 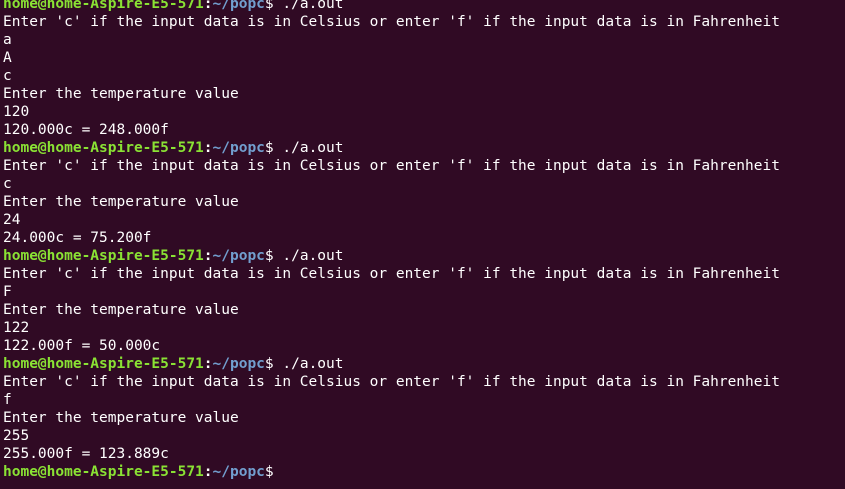 What do you see at coordinates (16, 112) in the screenshot?
I see `output-line: 120` at bounding box center [16, 112].